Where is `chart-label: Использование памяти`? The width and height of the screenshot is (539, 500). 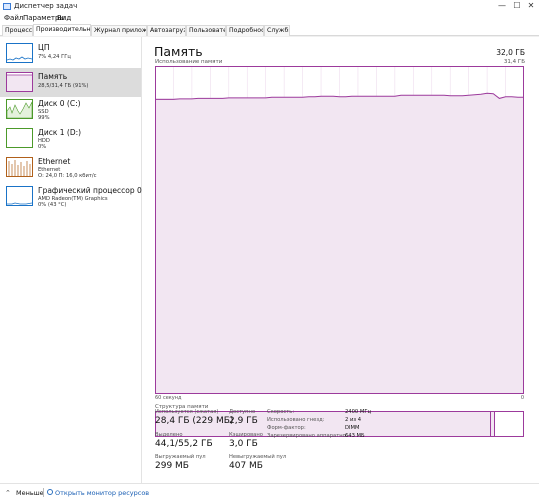
chart-label: Использование памяти is located at coordinates (189, 62).